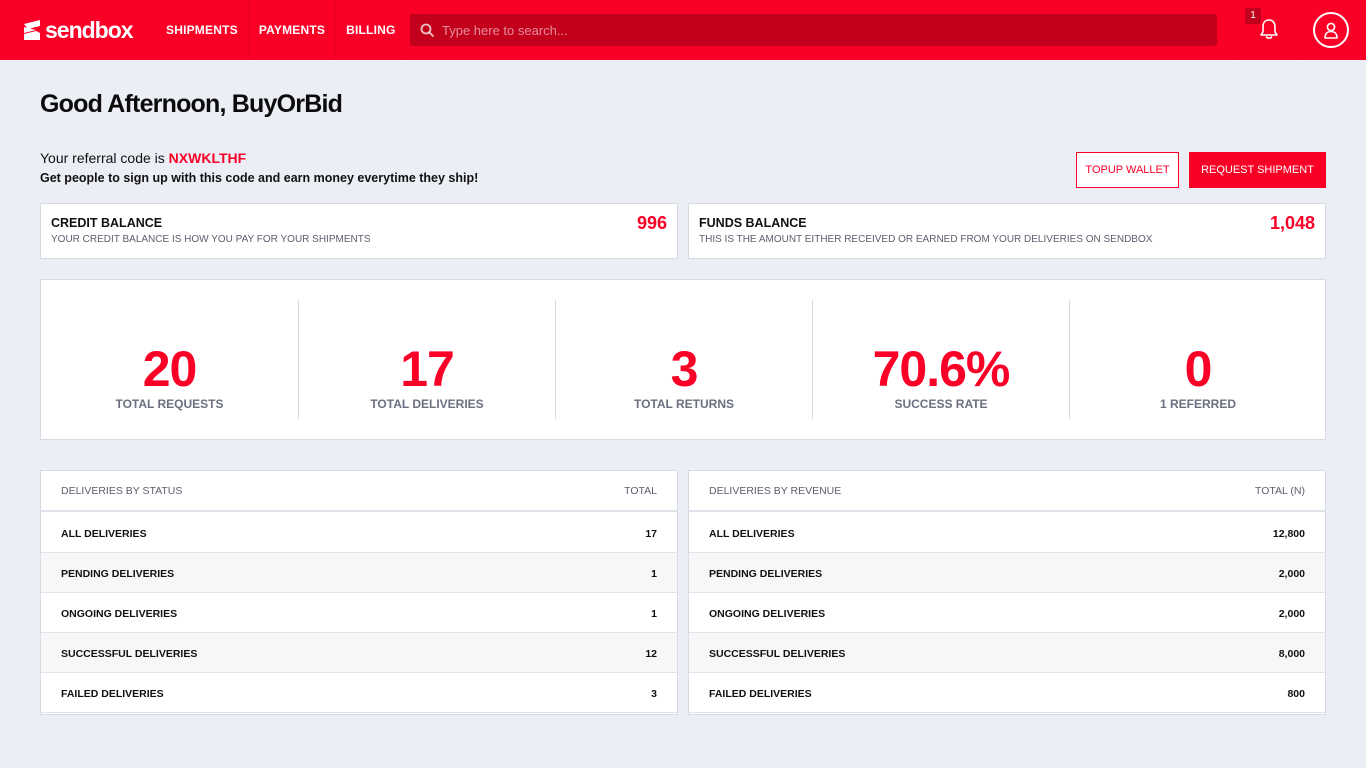  I want to click on column-header-total: TOTAL, so click(640, 491).